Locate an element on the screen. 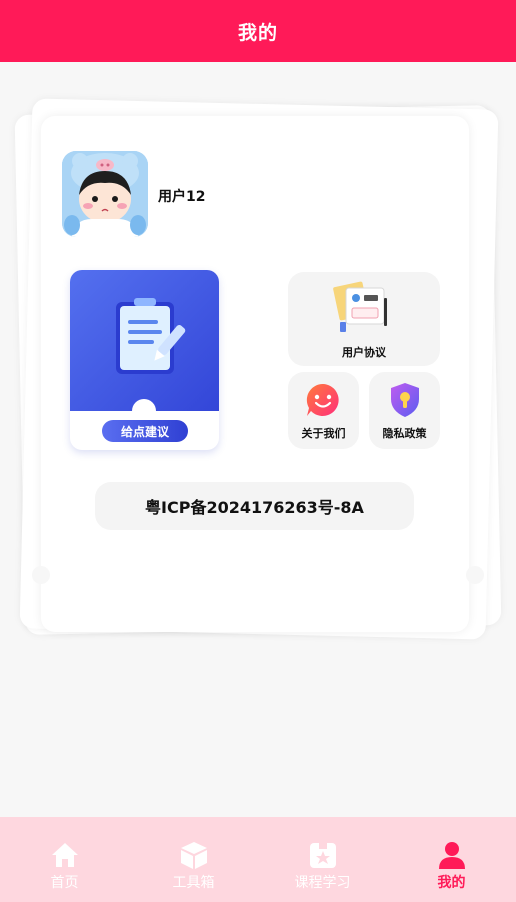 This screenshot has width=516, height=902. user-icon is located at coordinates (451, 855).